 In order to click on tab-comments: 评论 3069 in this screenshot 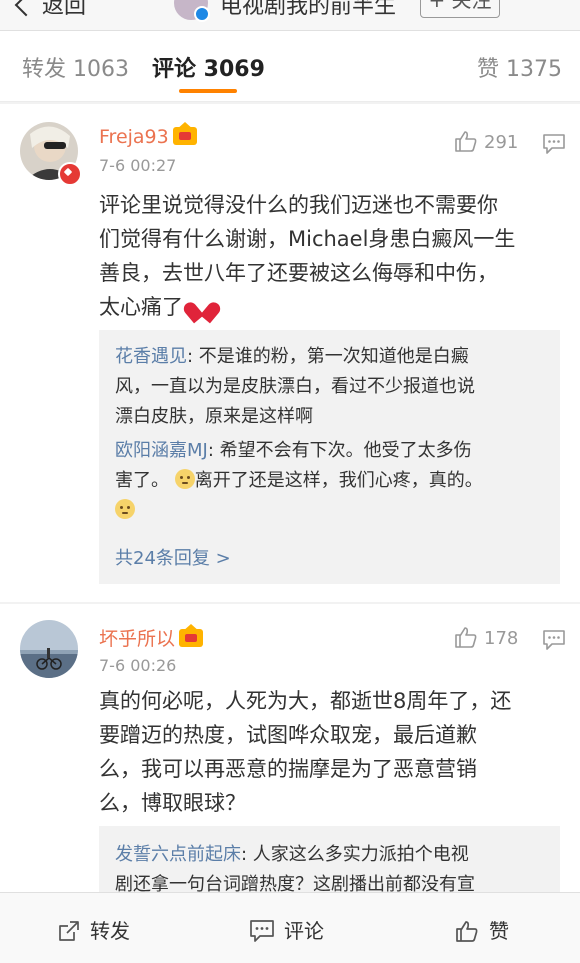, I will do `click(208, 67)`.